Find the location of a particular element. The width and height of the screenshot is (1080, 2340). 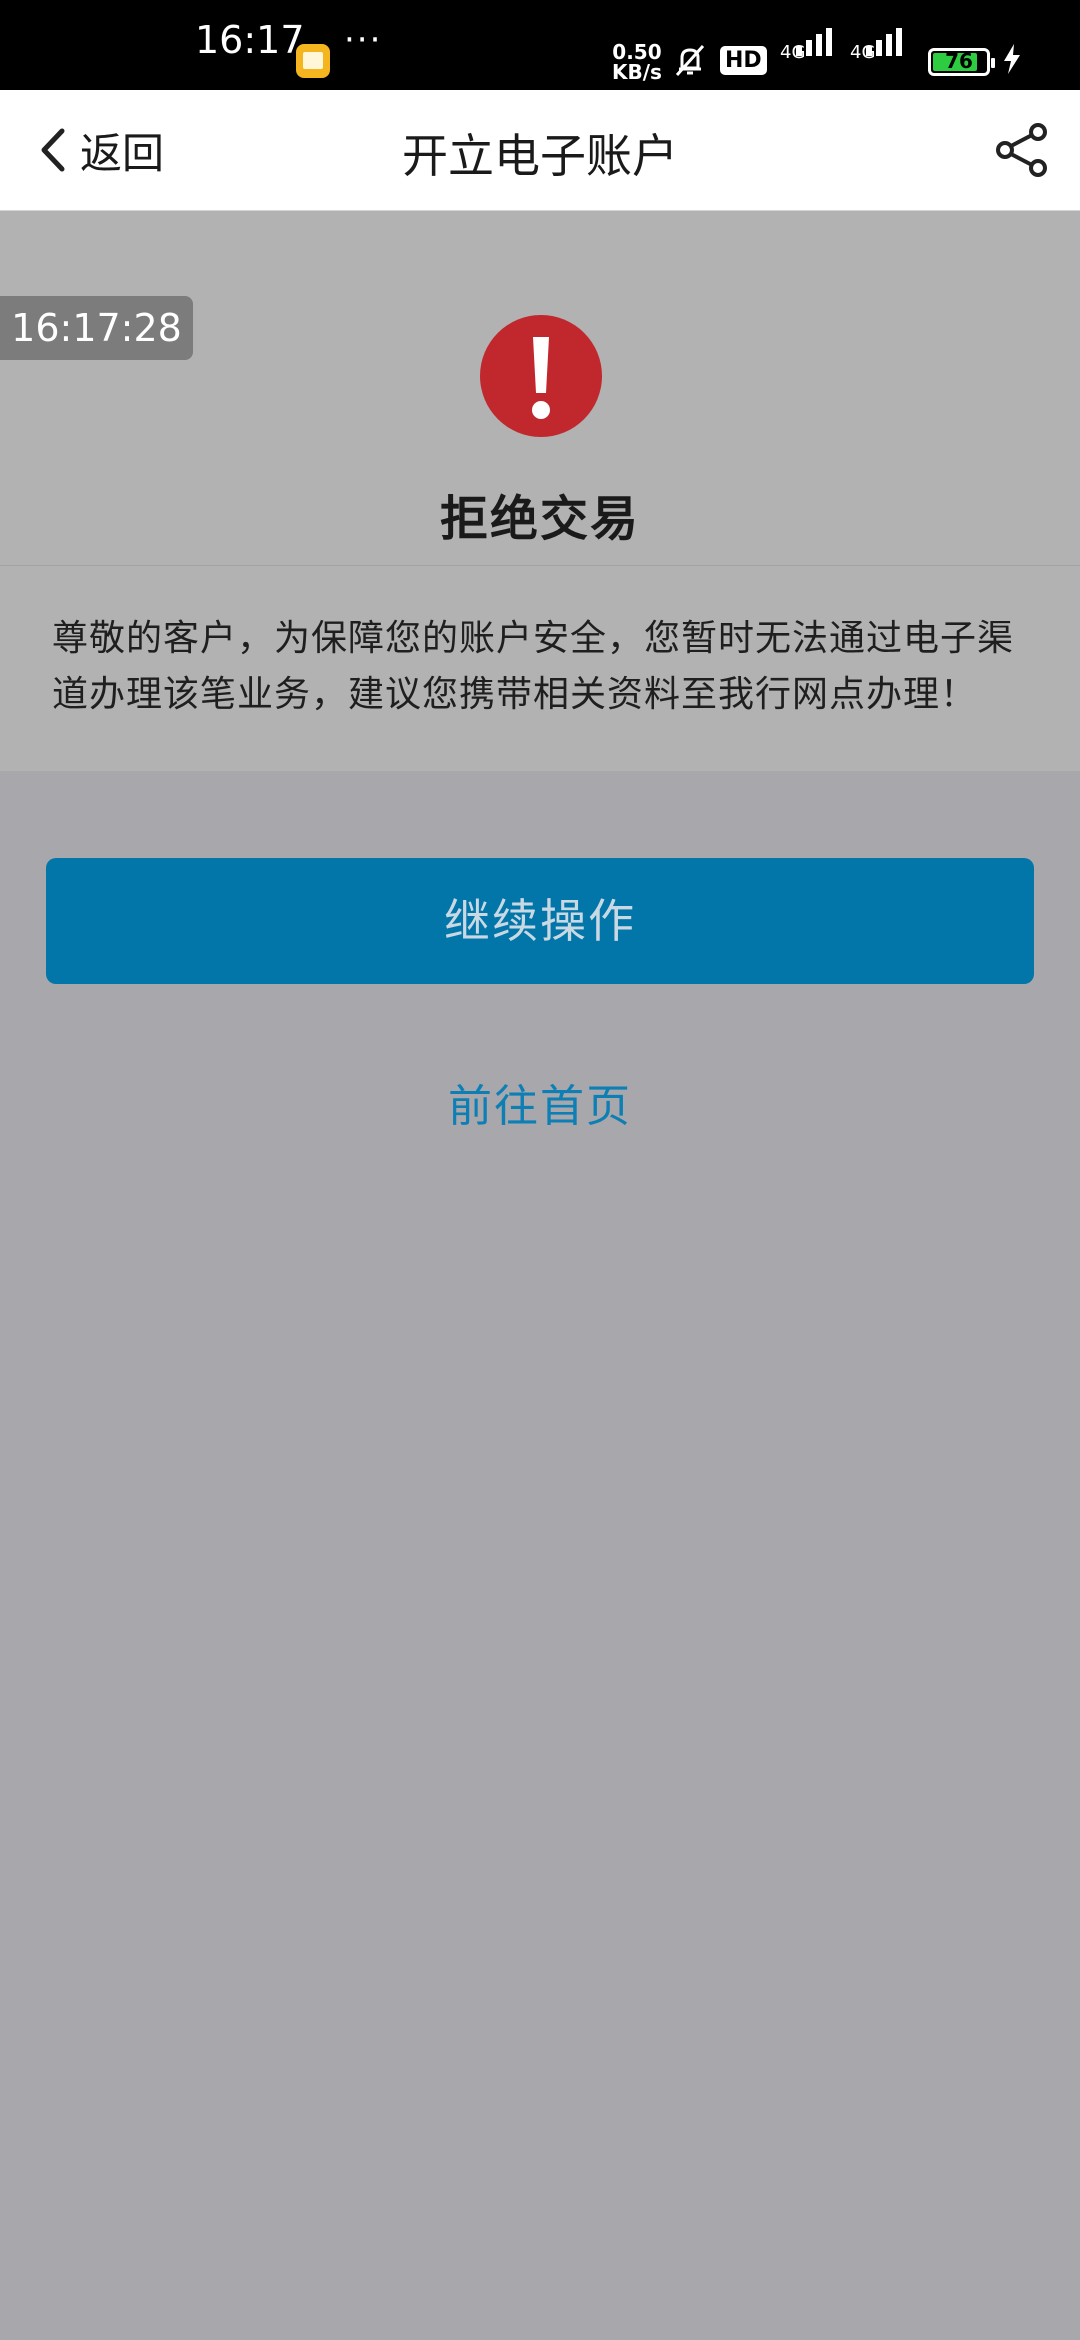

bell-muted-icon is located at coordinates (690, 60).